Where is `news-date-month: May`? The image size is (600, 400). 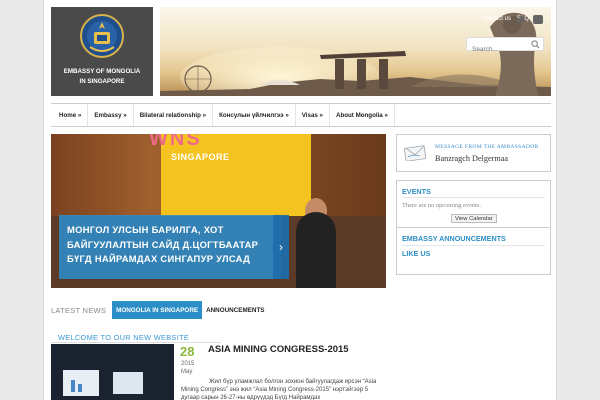 news-date-month: May is located at coordinates (187, 372).